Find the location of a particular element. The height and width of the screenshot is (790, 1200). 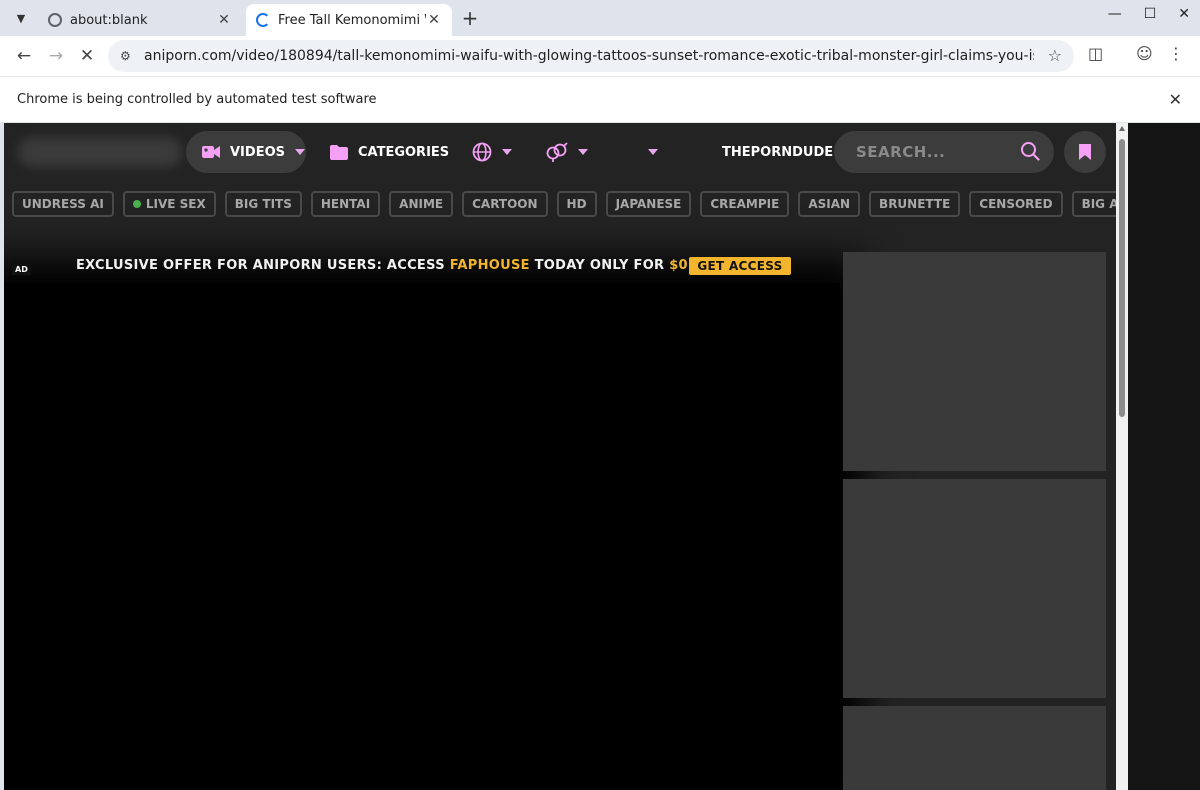

chip-hd: HD is located at coordinates (576, 204).